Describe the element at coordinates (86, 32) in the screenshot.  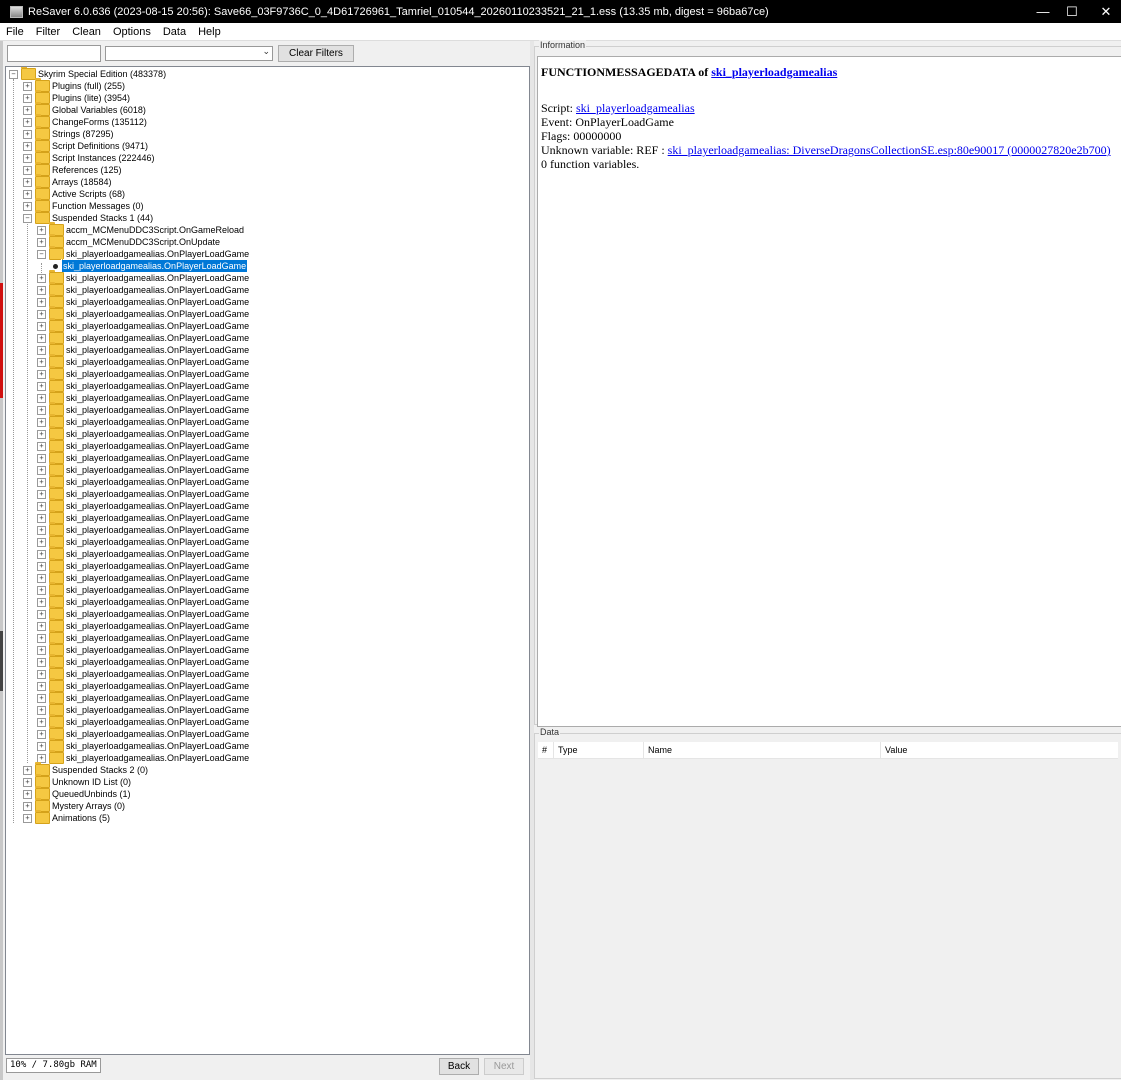
I see `menu-clean: Clean` at that location.